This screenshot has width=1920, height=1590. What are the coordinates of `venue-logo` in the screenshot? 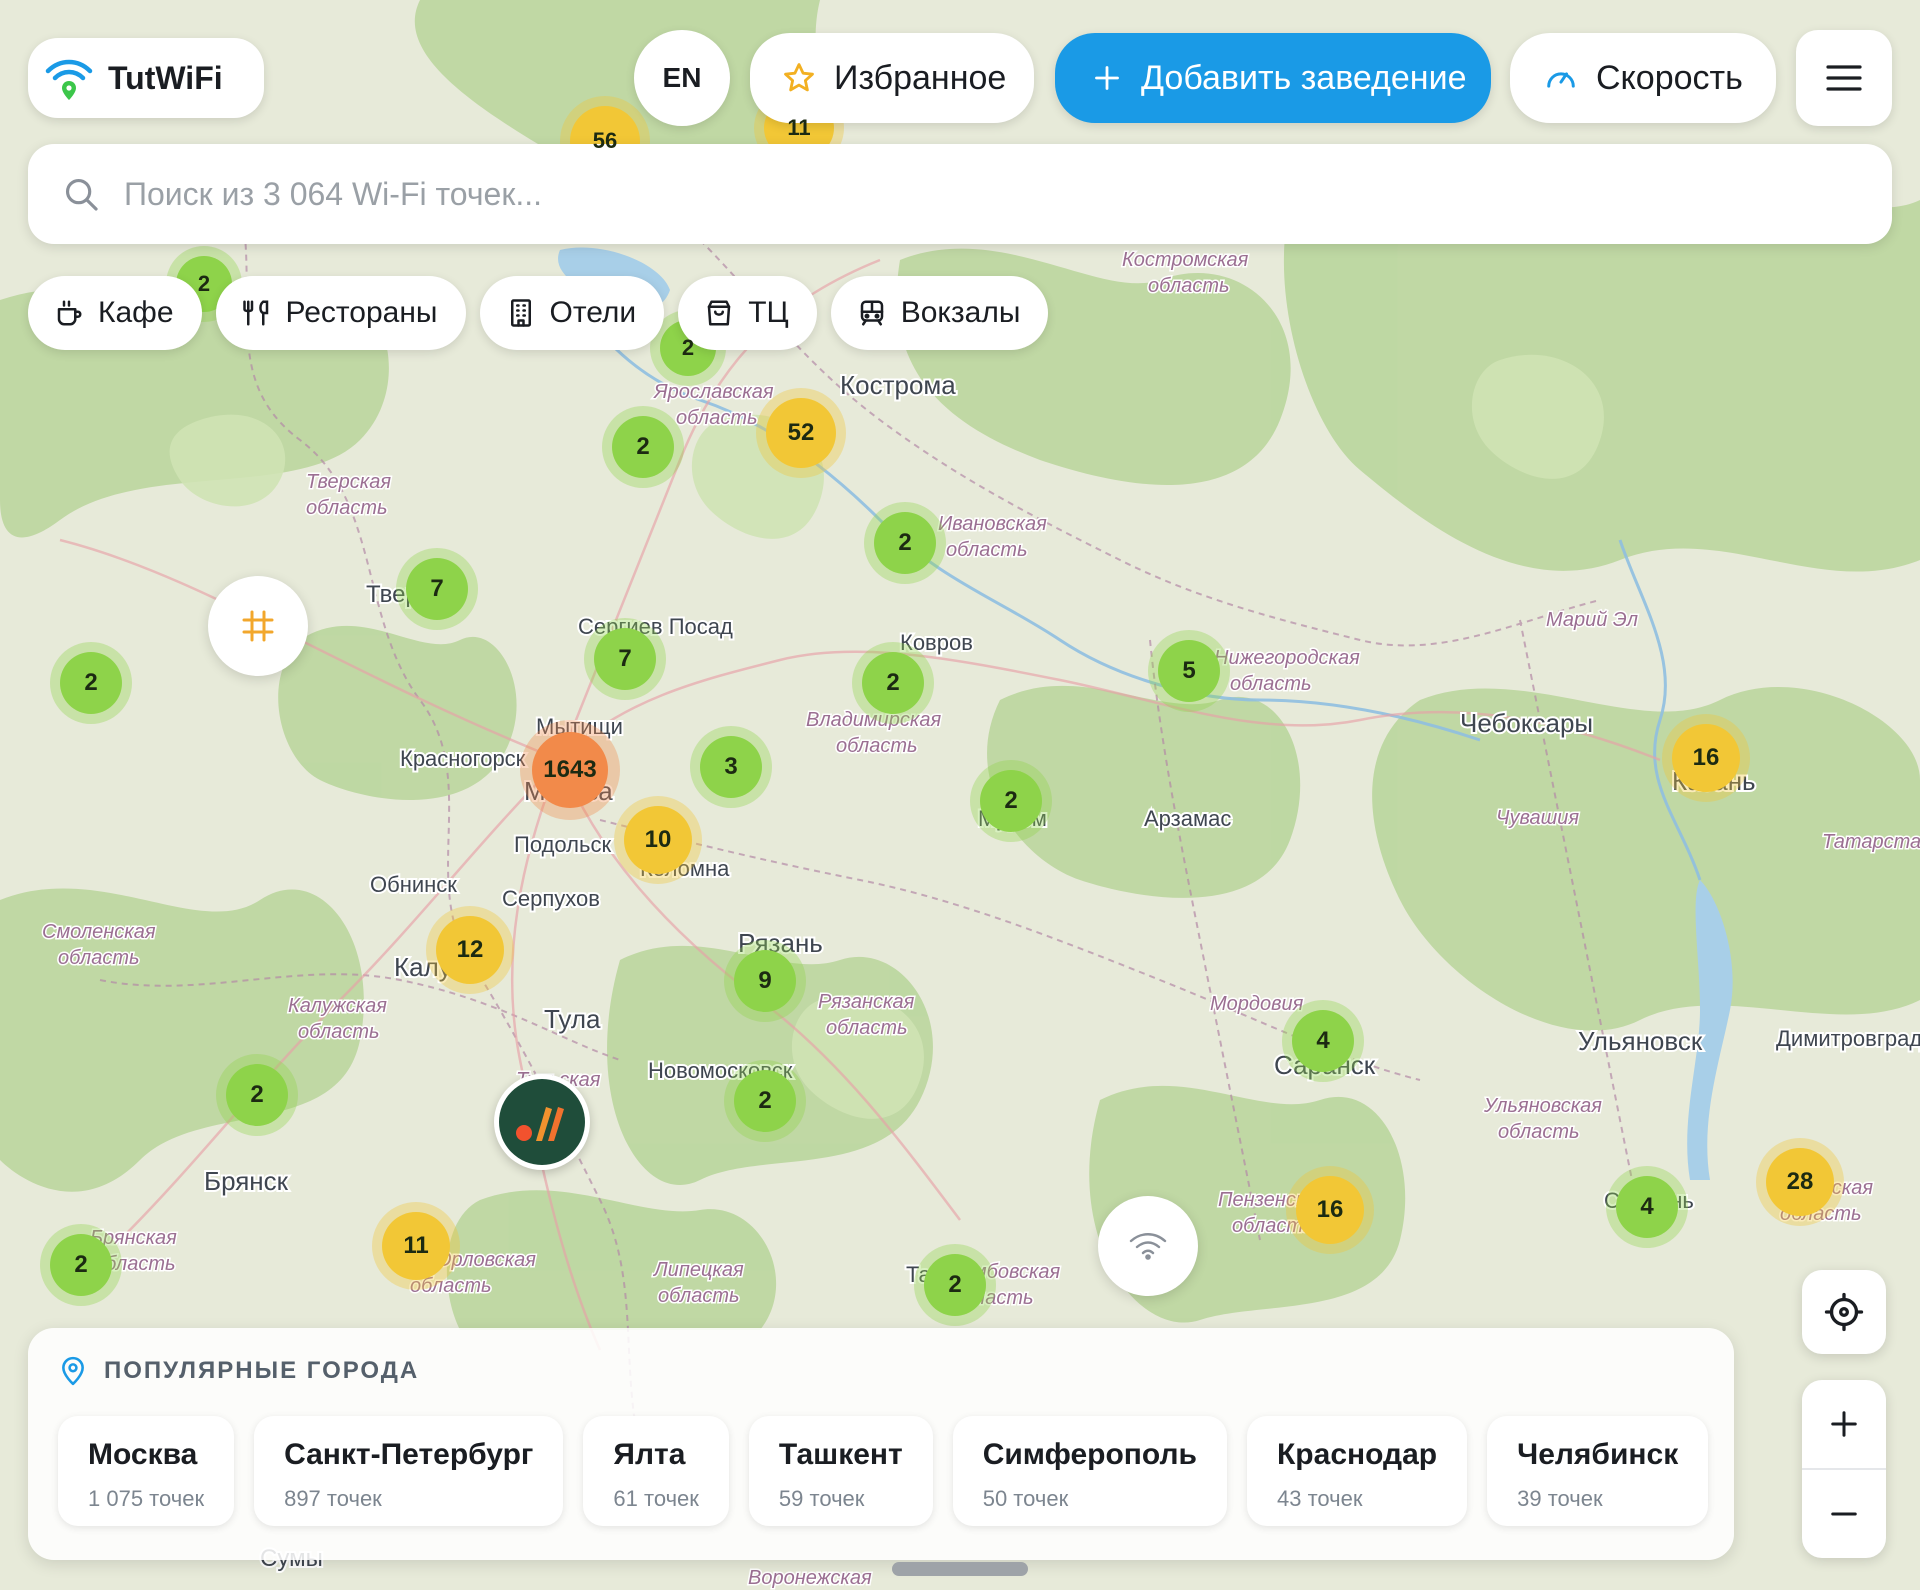 It's located at (542, 1122).